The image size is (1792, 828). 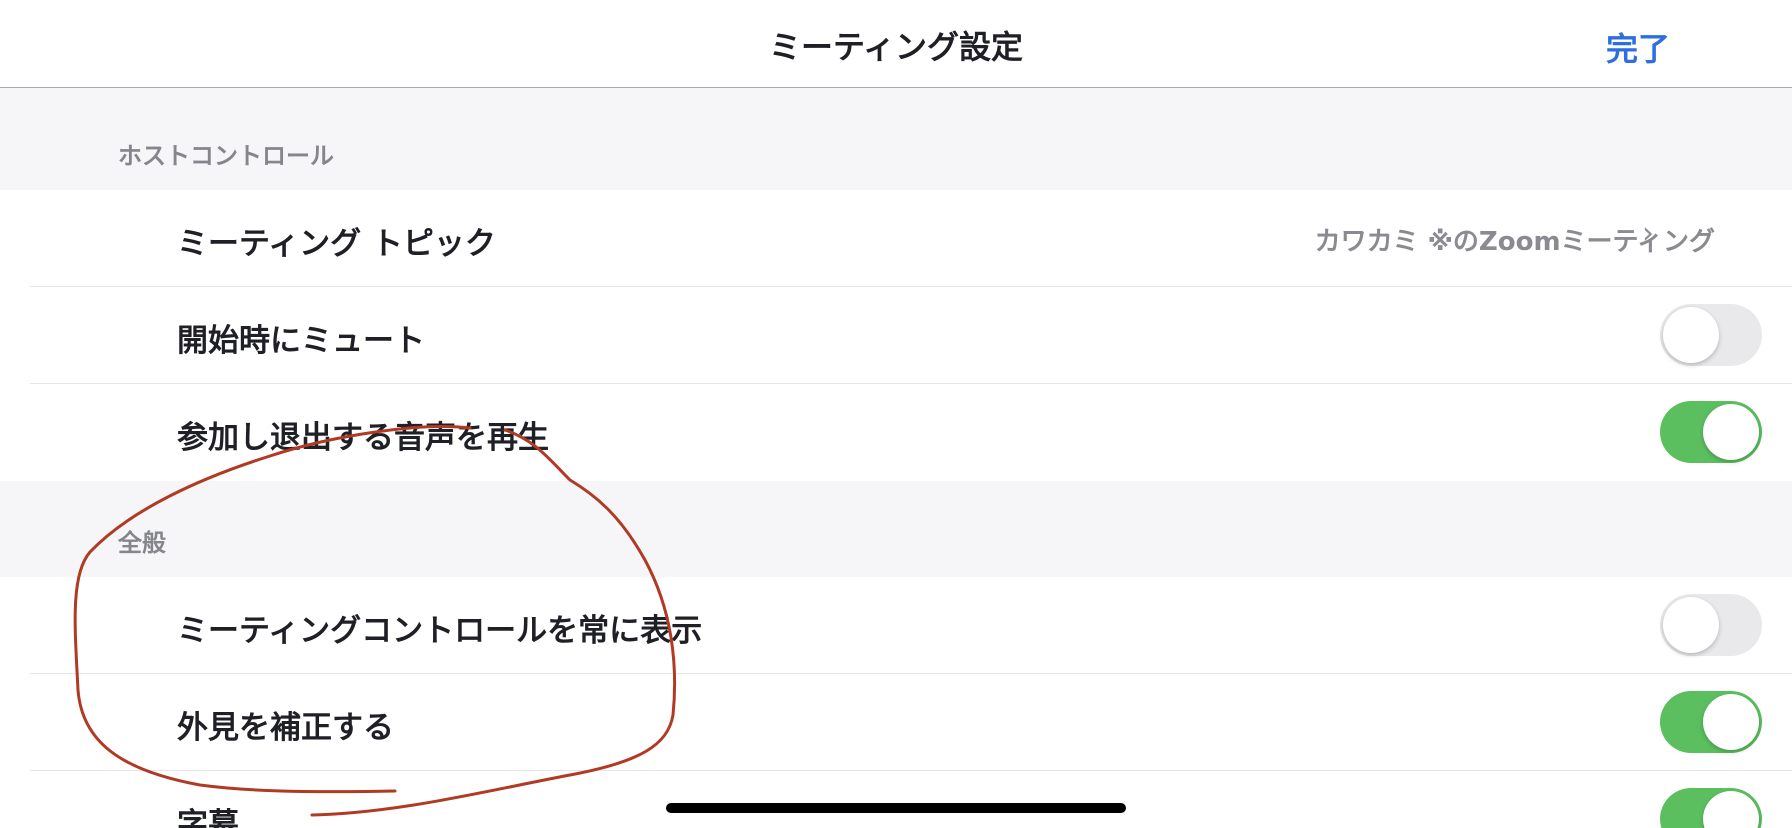 What do you see at coordinates (1638, 47) in the screenshot?
I see `done-button: 完了` at bounding box center [1638, 47].